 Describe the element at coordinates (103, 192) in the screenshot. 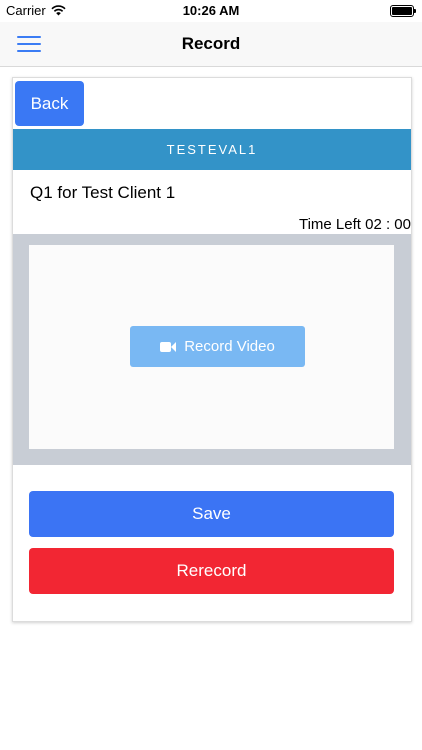

I see `question-text: Q1 for Test Client 1` at that location.